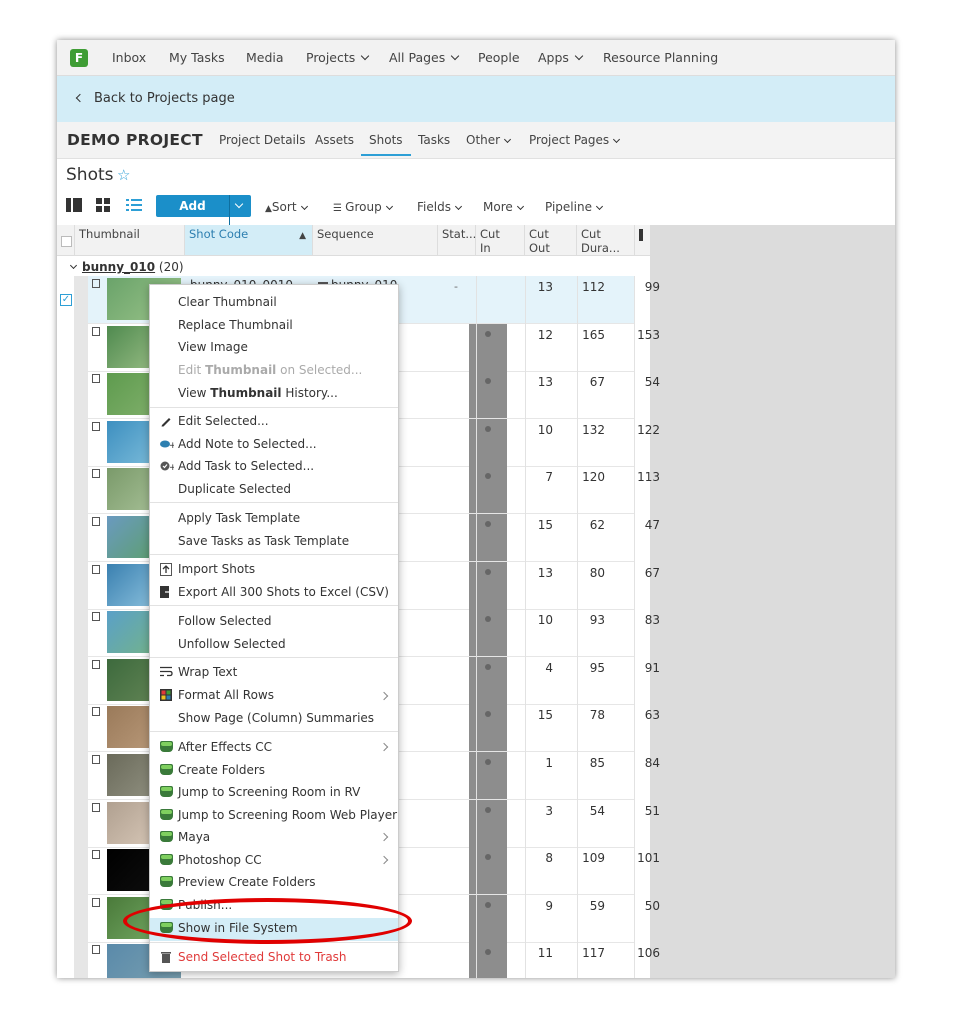 The width and height of the screenshot is (953, 1016). I want to click on add-shot-button: Add Shot, so click(203, 217).